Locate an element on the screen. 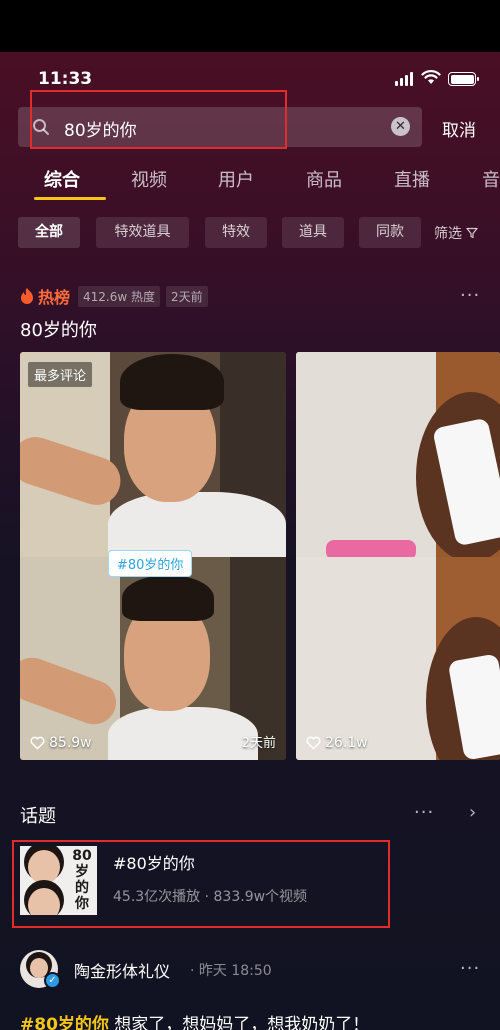 The height and width of the screenshot is (1030, 500). like-count: 26.1w is located at coordinates (337, 743).